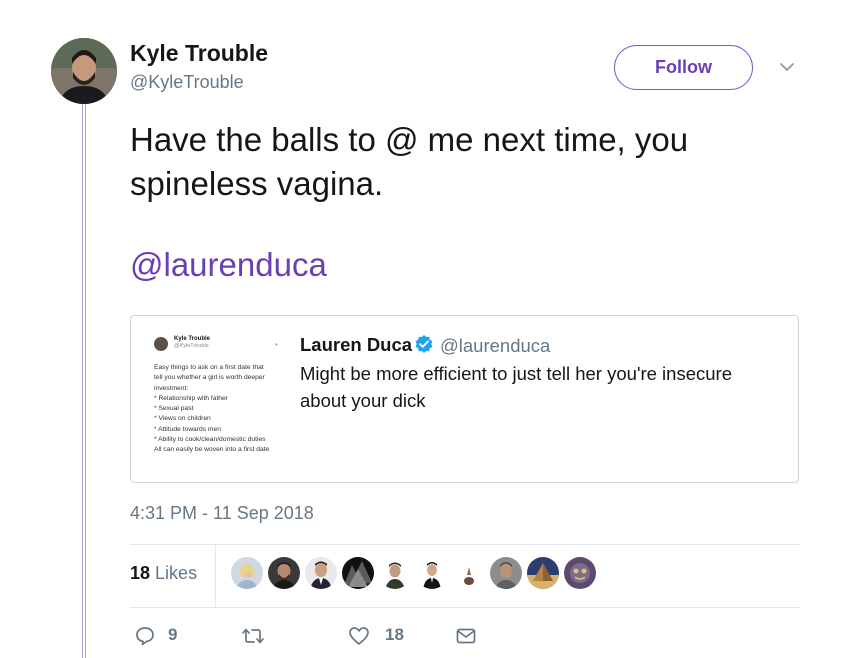  What do you see at coordinates (495, 346) in the screenshot?
I see `quoted-author-handle: @laurenduca` at bounding box center [495, 346].